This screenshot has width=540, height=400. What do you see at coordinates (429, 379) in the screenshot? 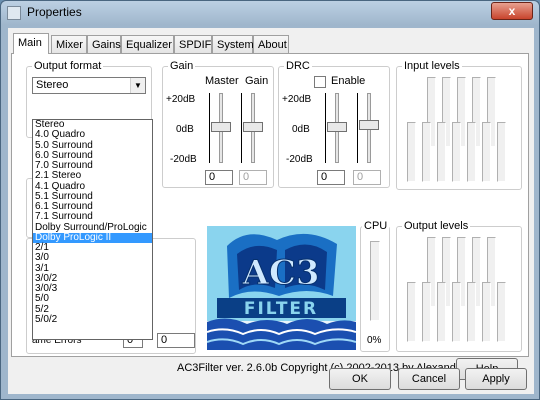
I see `cancel-button: Cancel` at bounding box center [429, 379].